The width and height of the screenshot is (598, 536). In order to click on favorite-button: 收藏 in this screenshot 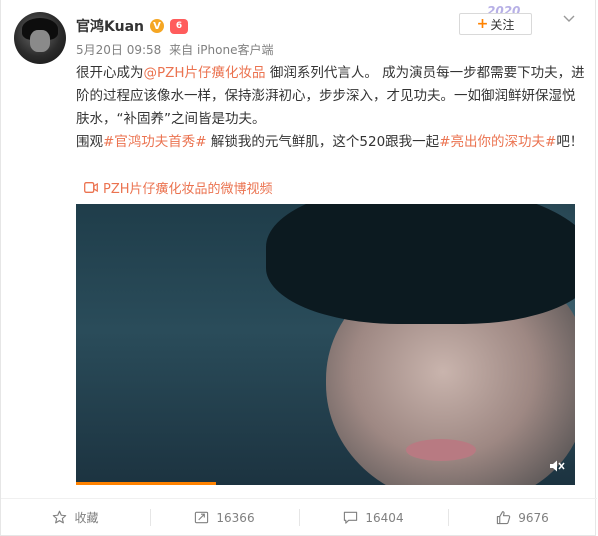, I will do `click(75, 517)`.